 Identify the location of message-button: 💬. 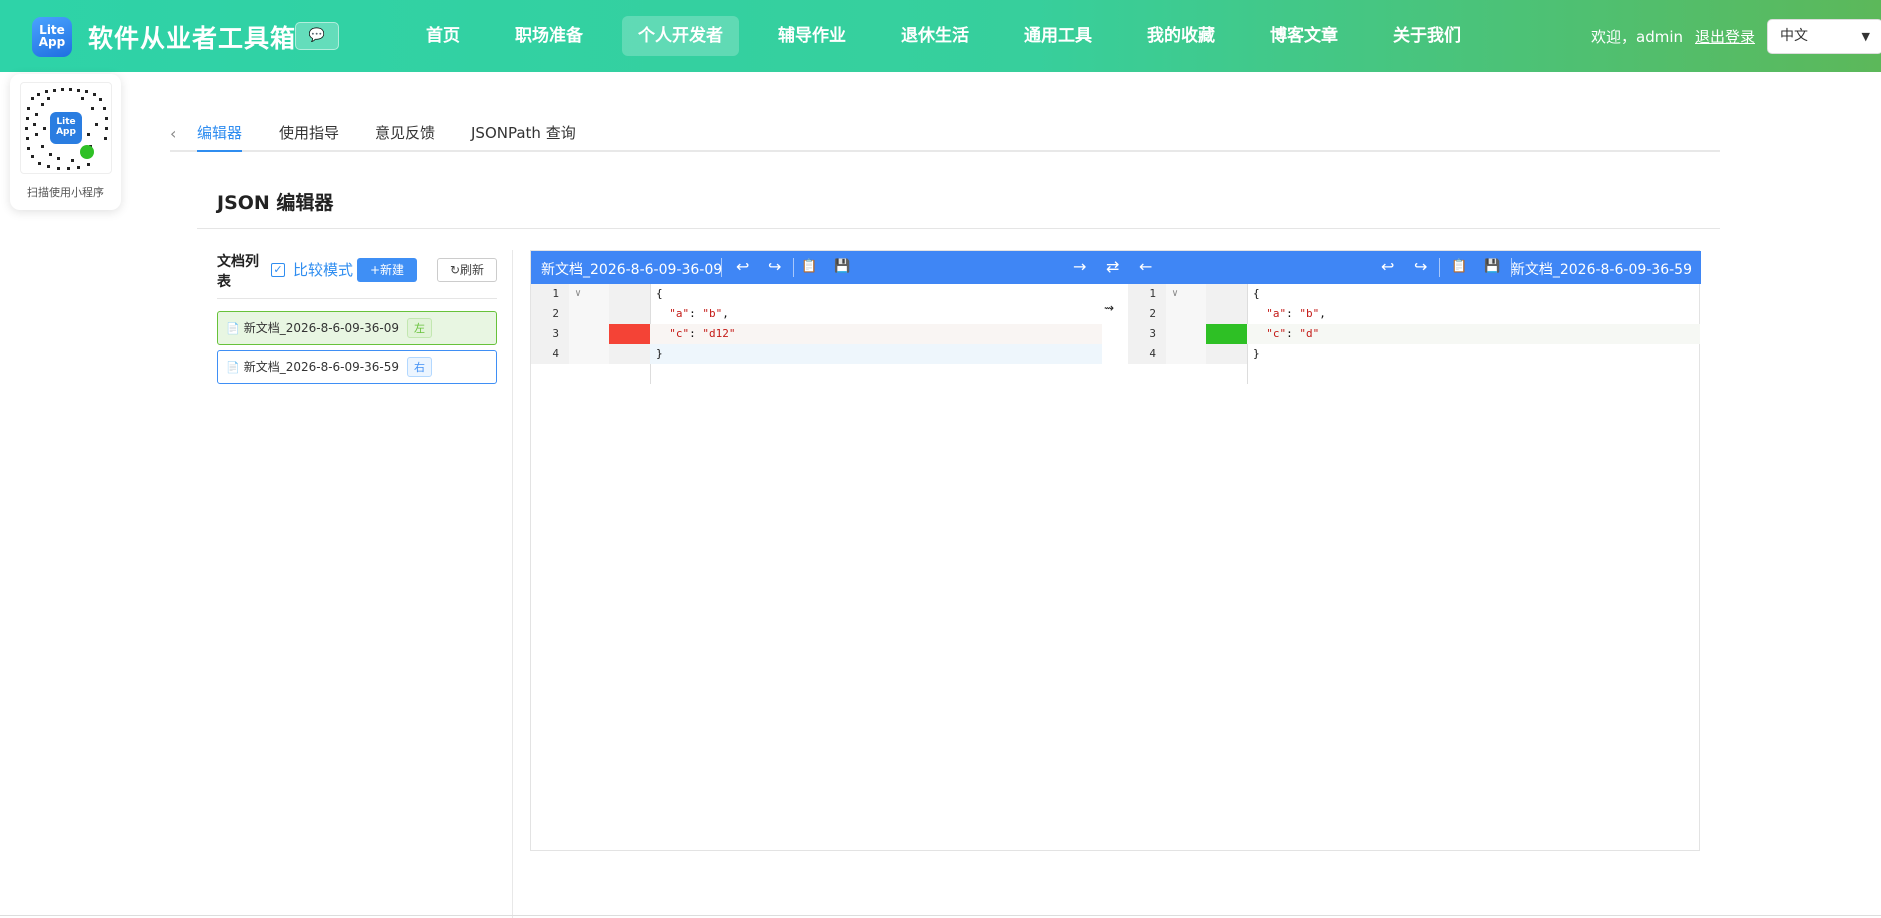
(317, 36).